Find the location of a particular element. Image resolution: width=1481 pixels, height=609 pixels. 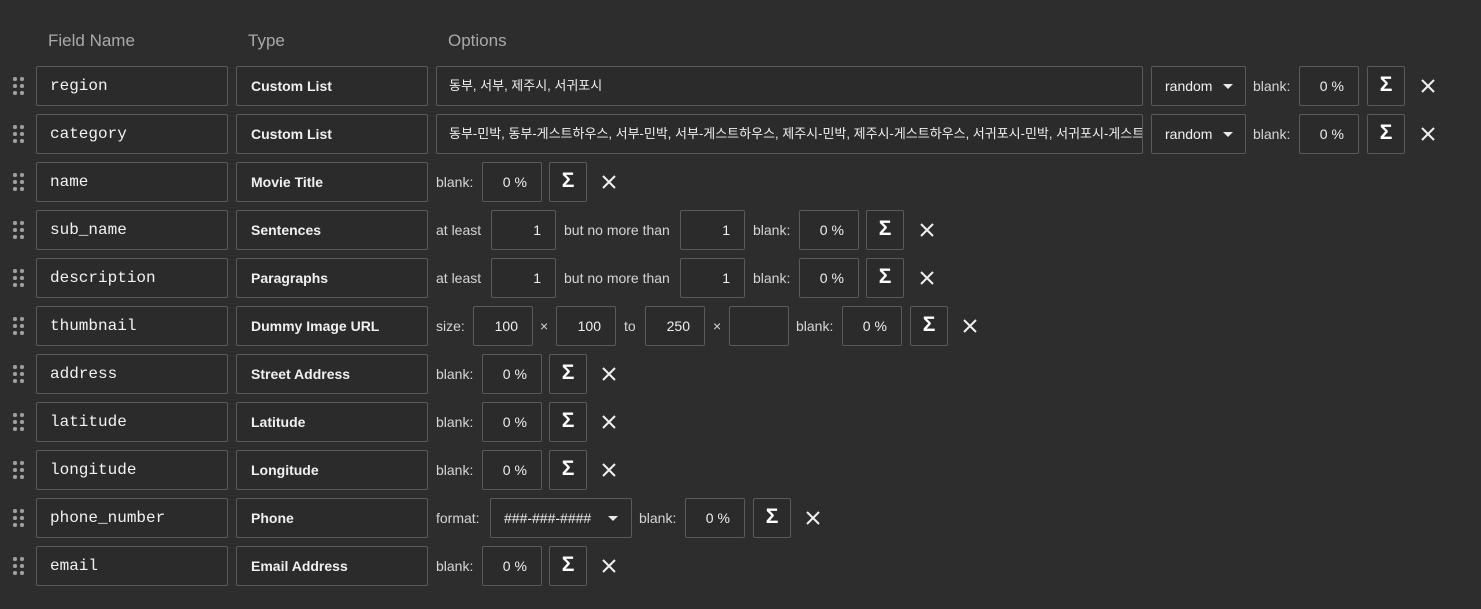

size-height-input: 100 is located at coordinates (586, 326).